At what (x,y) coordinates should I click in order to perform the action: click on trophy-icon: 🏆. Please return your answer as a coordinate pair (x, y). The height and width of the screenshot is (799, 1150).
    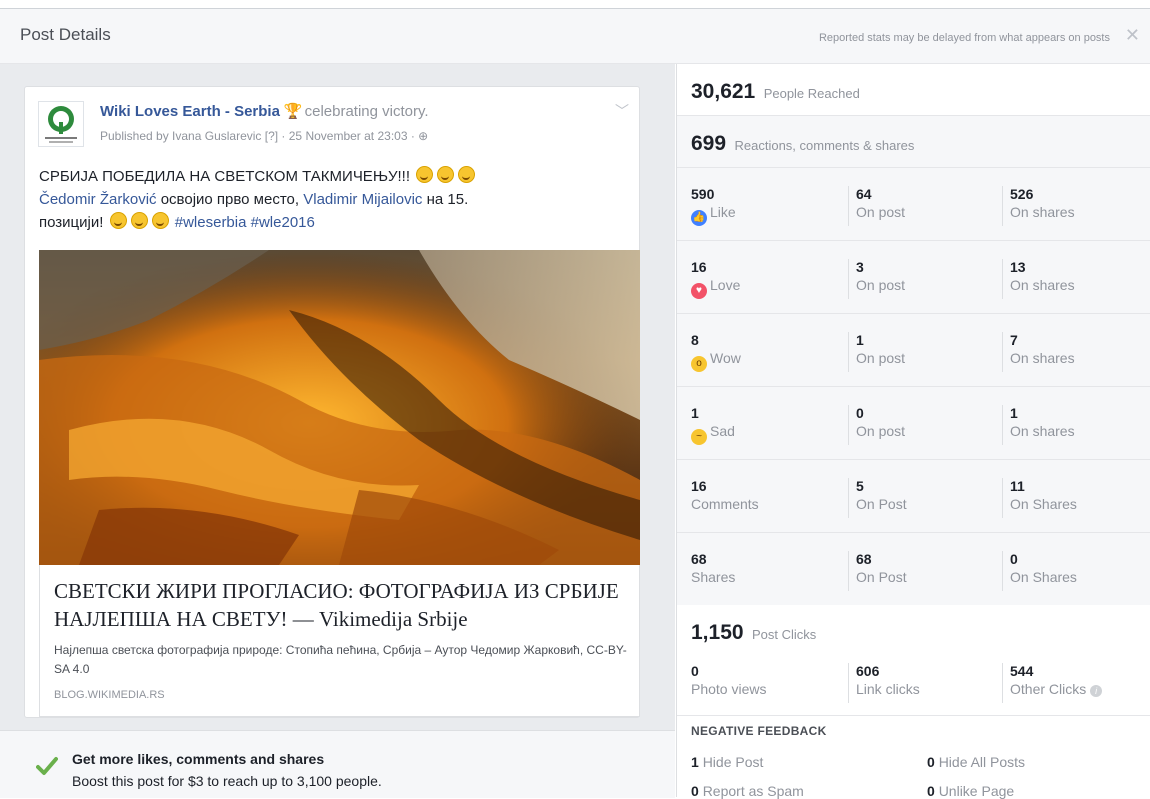
    Looking at the image, I should click on (293, 111).